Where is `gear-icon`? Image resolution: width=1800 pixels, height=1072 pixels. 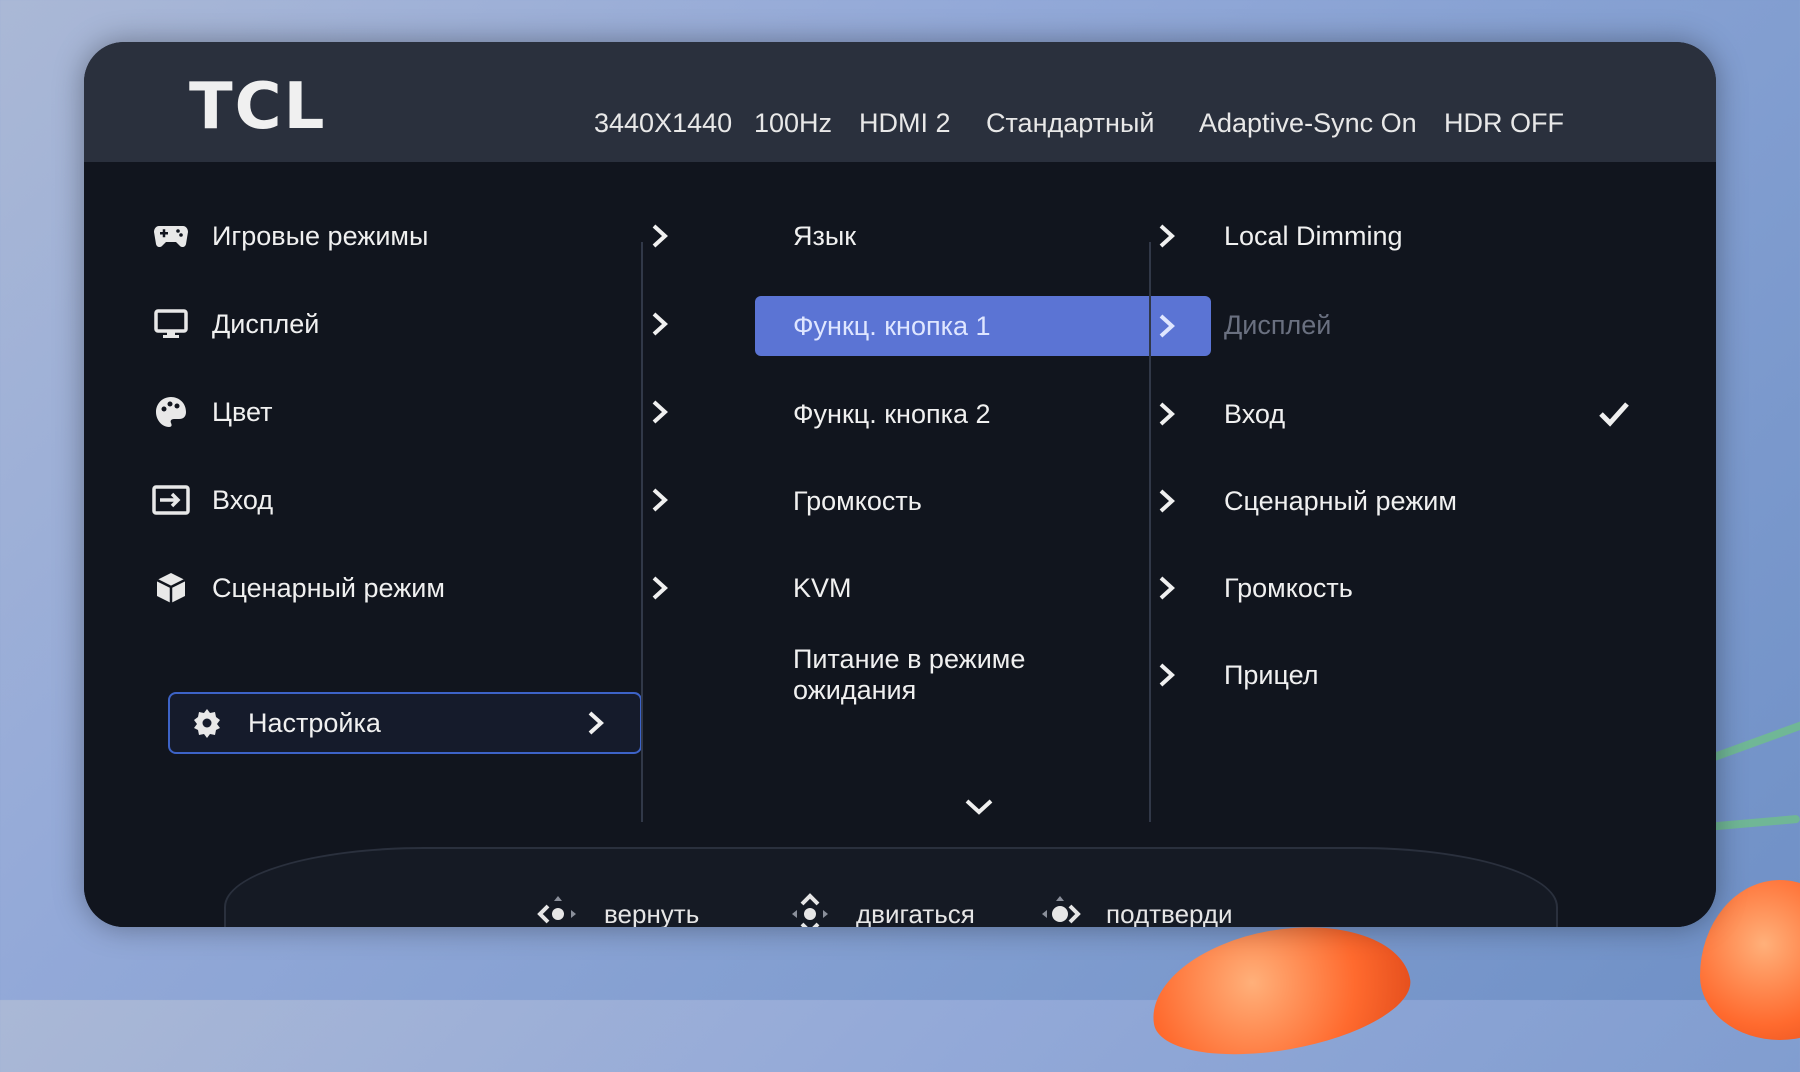 gear-icon is located at coordinates (207, 723).